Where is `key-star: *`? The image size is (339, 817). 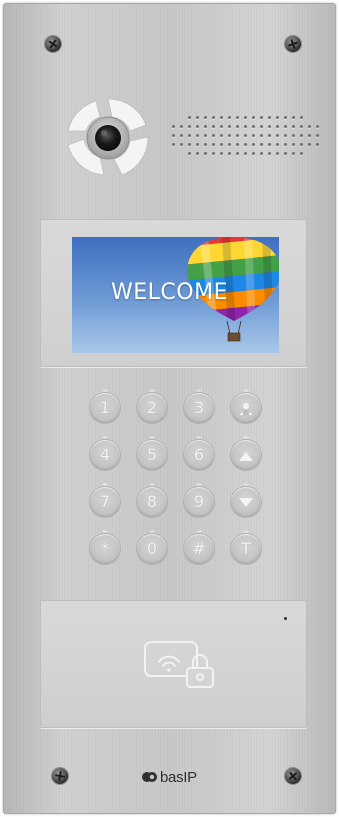 key-star: * is located at coordinates (105, 547).